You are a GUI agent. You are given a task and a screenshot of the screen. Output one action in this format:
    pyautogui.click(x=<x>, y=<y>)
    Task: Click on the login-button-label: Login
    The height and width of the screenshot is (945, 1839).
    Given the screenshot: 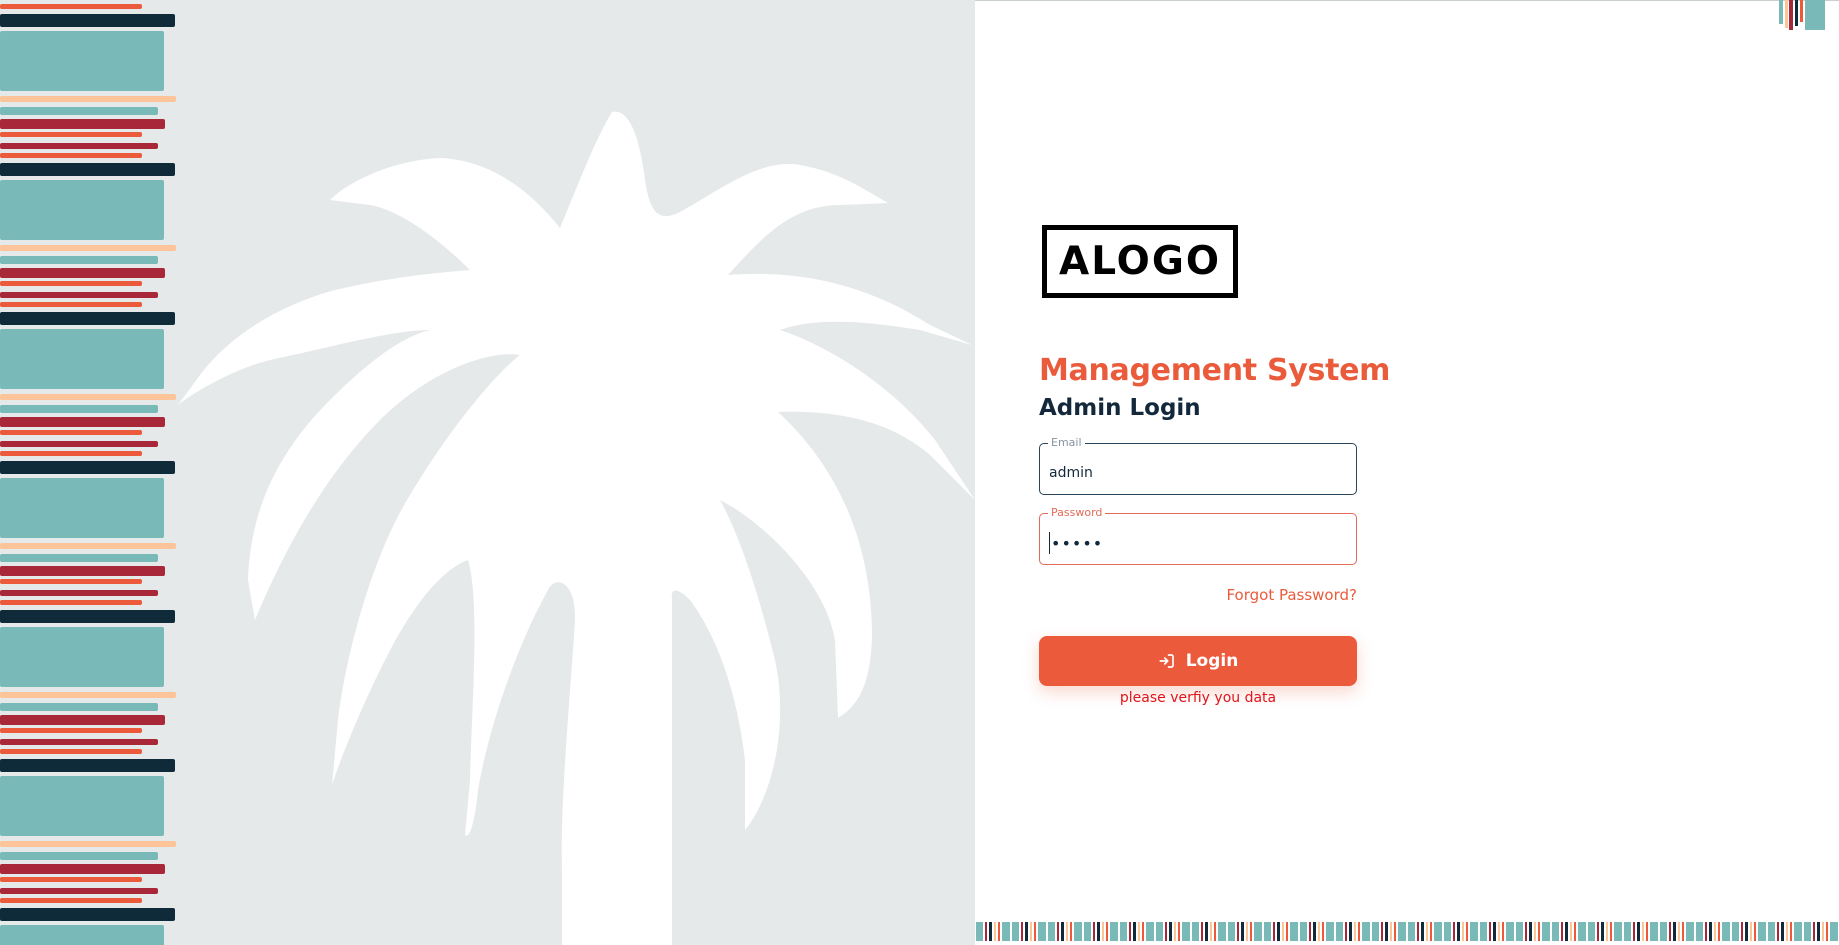 What is the action you would take?
    pyautogui.click(x=1212, y=661)
    